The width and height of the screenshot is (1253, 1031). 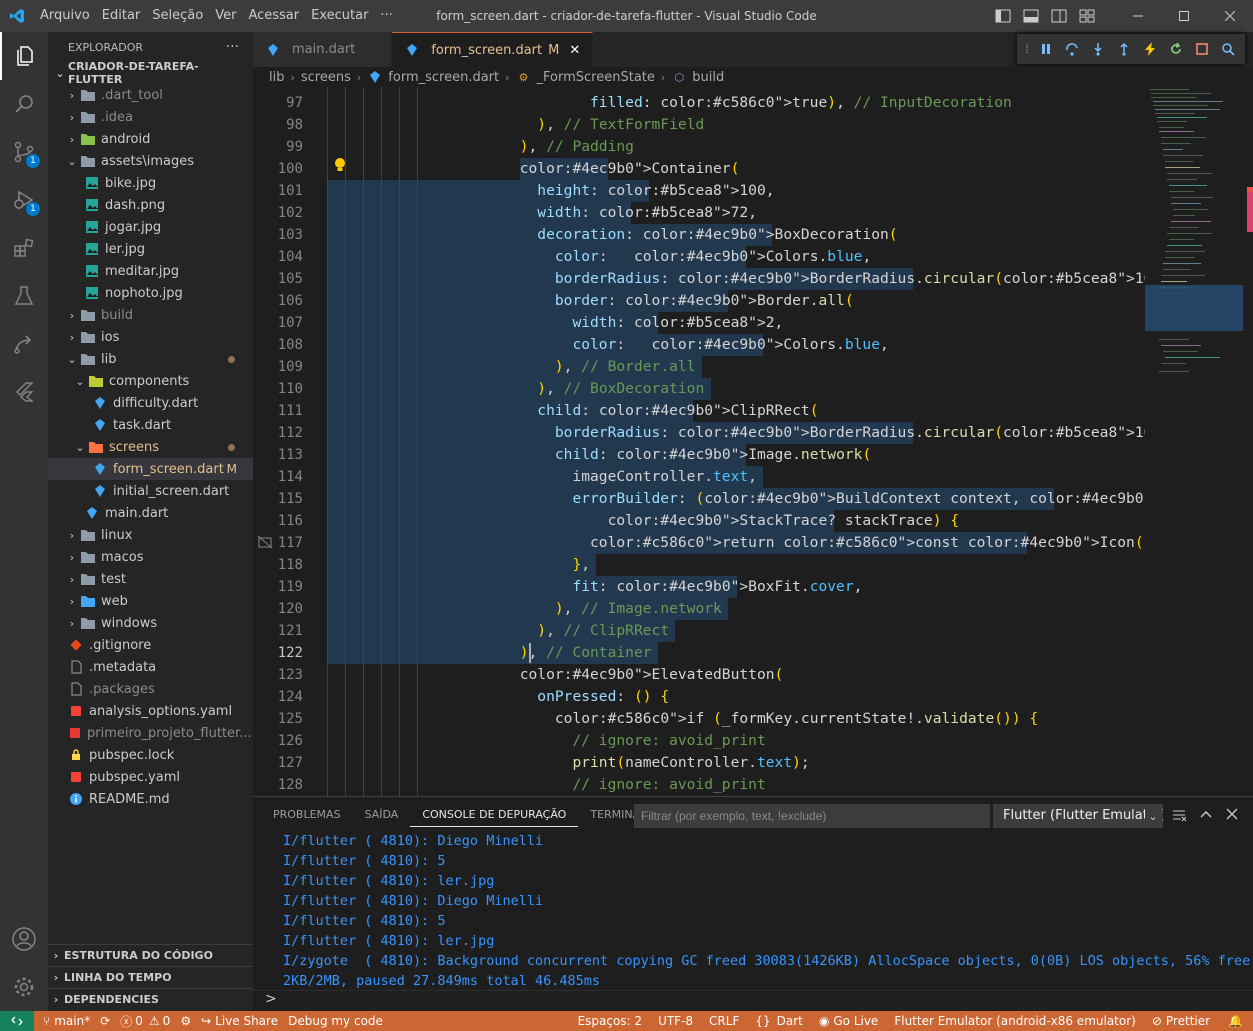 What do you see at coordinates (150, 403) in the screenshot?
I see `file-item: difficulty.dart` at bounding box center [150, 403].